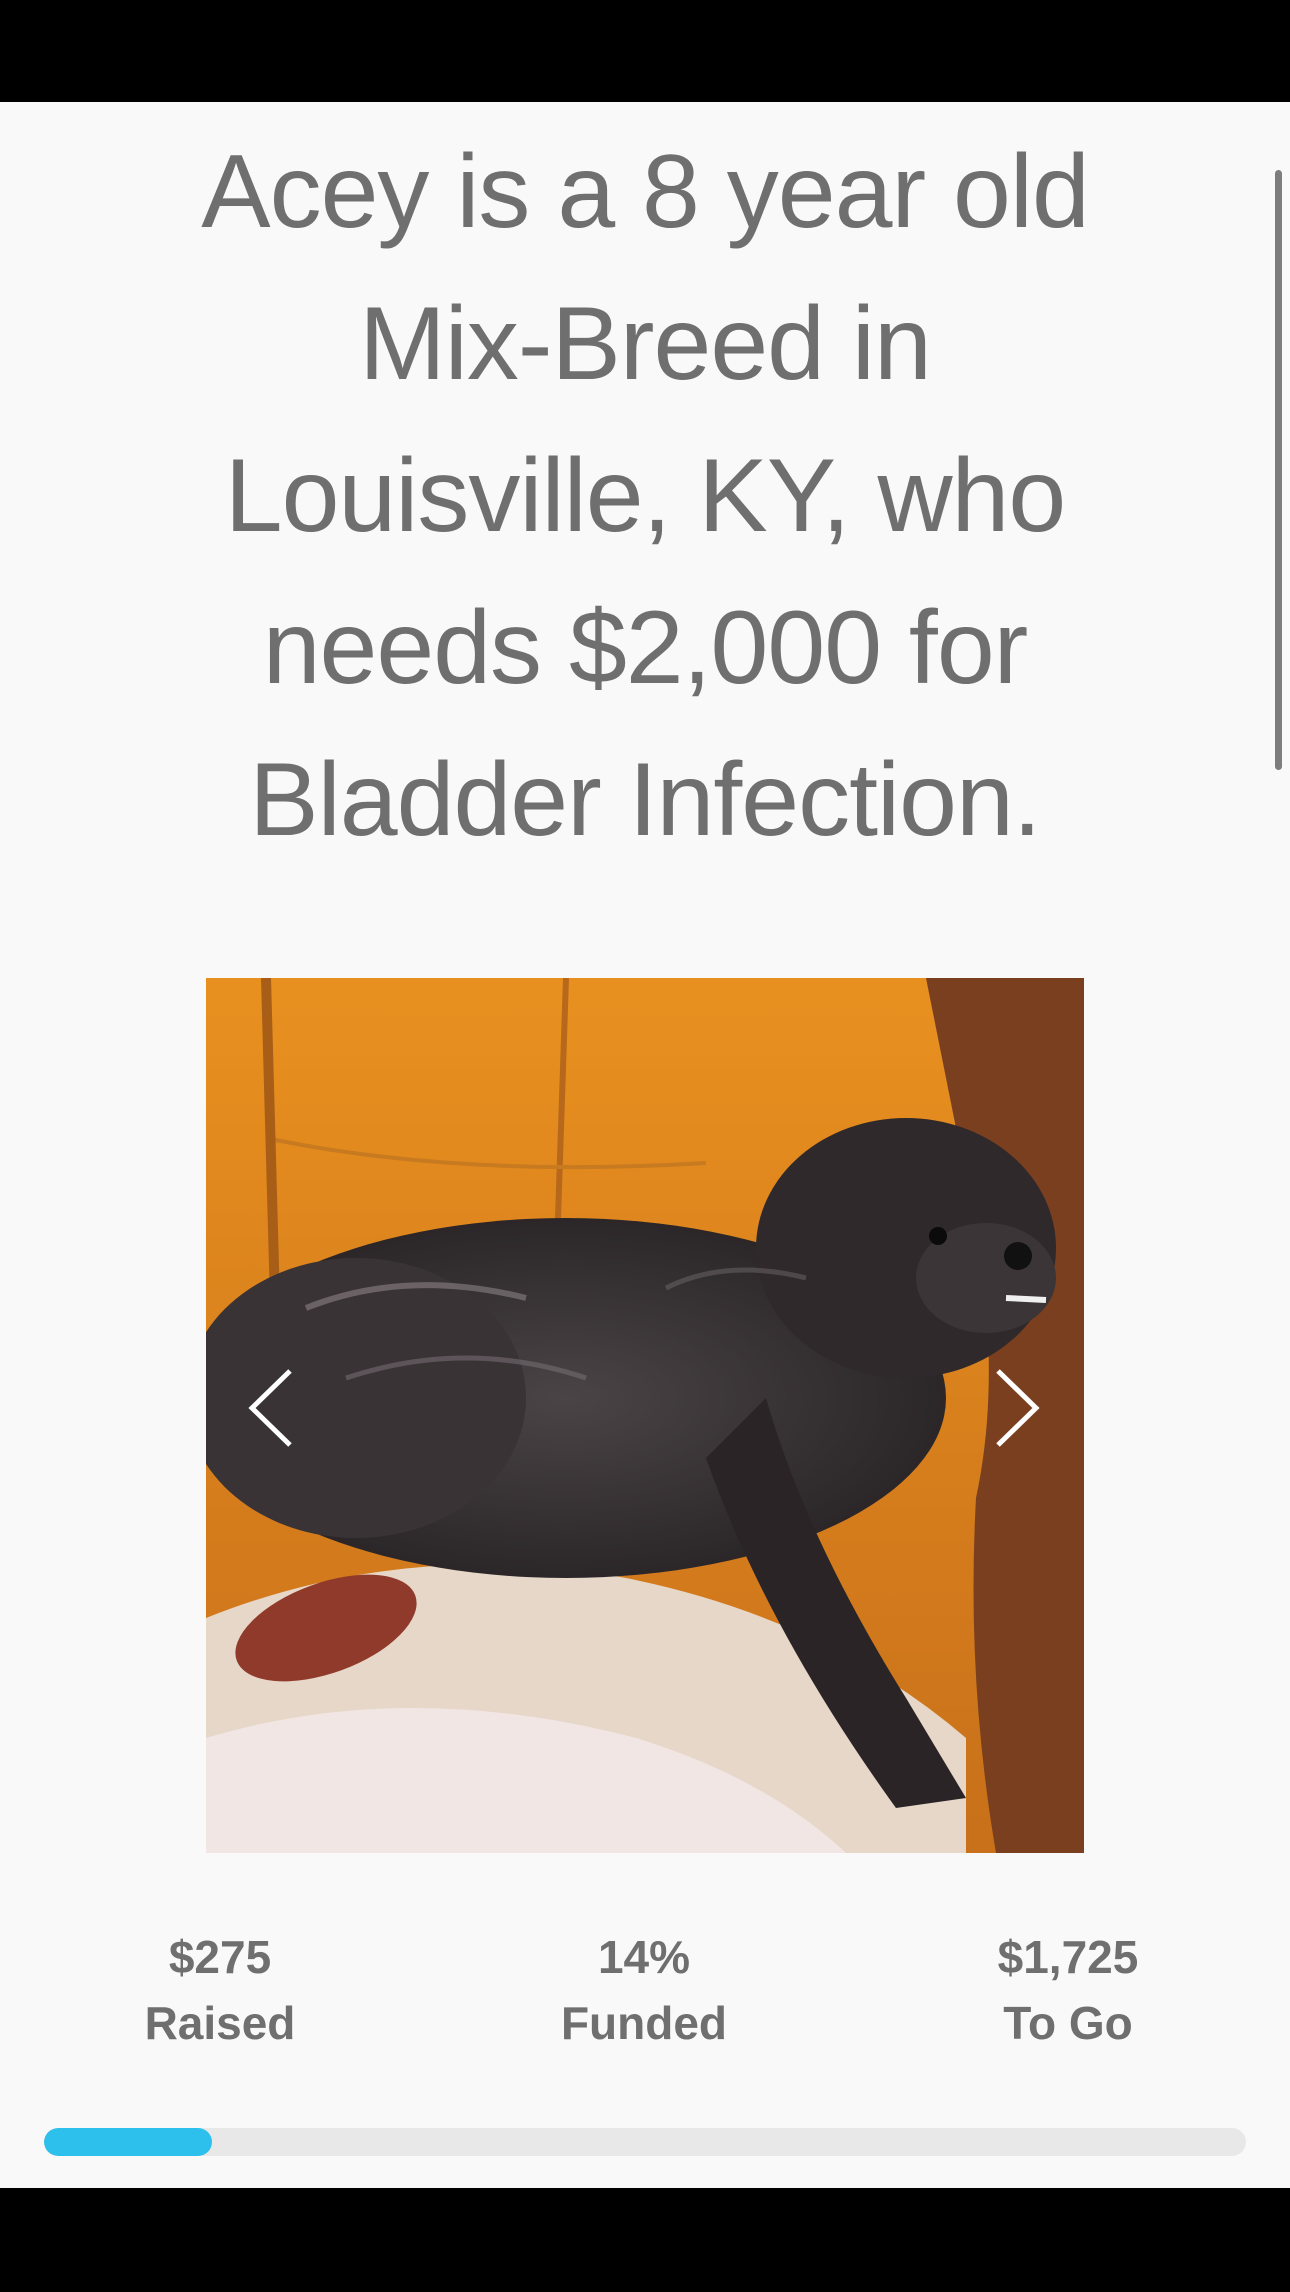  Describe the element at coordinates (644, 1990) in the screenshot. I see `funded-stat: 14% Funded` at that location.